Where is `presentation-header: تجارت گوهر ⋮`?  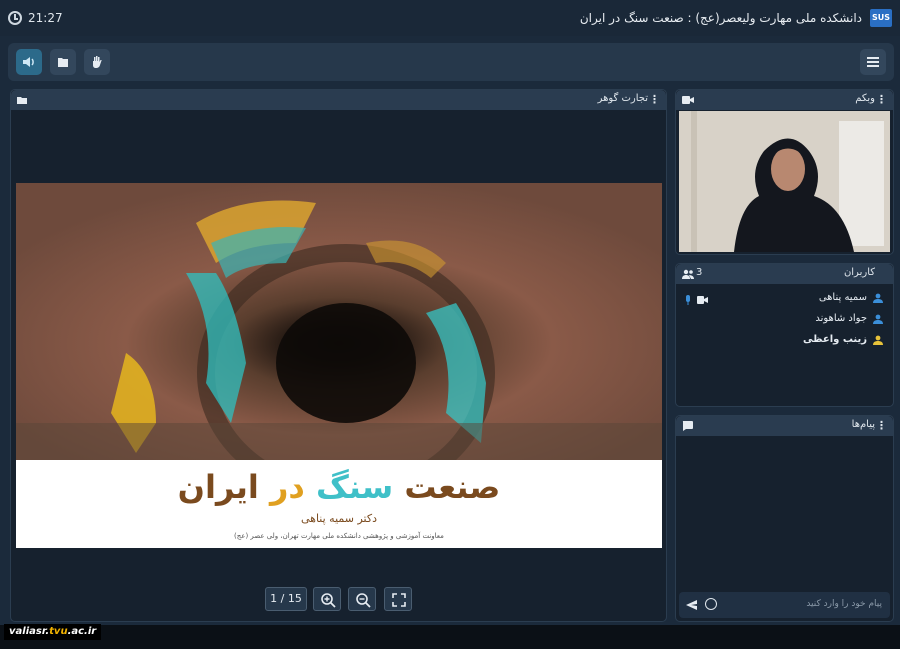
presentation-header: تجارت گوهر ⋮ is located at coordinates (338, 100).